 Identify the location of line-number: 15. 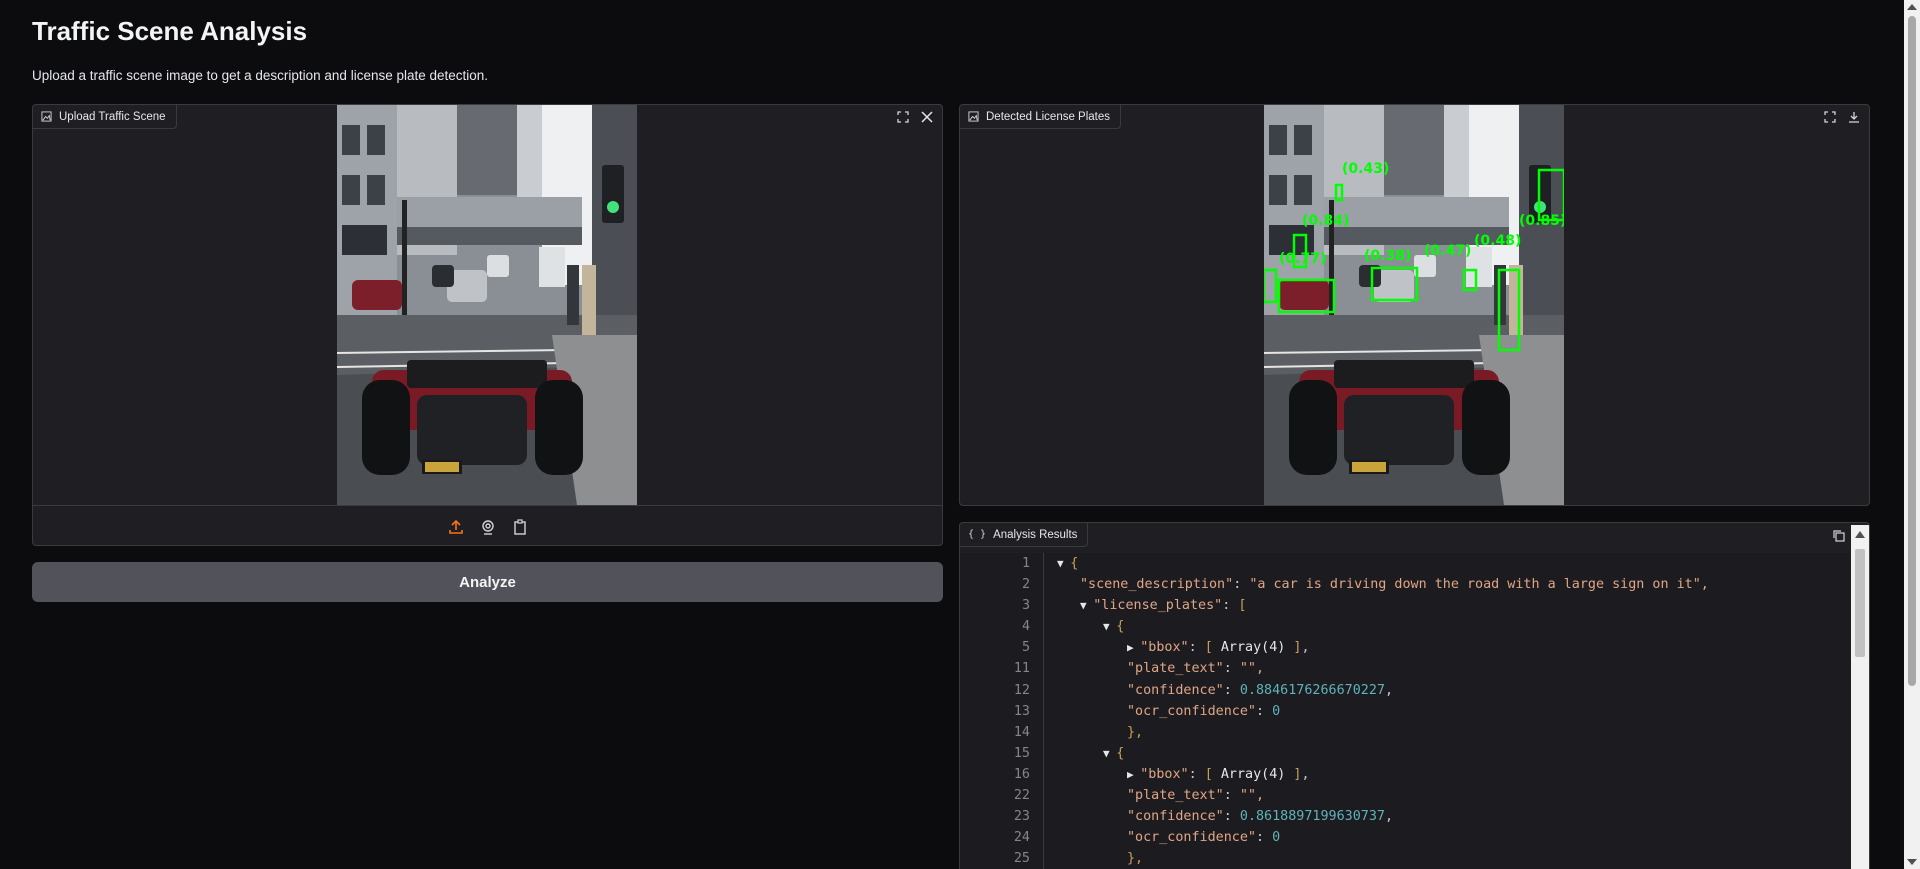
(1021, 753).